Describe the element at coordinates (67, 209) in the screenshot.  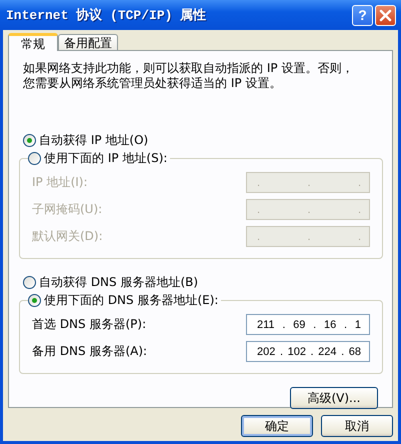
I see `field-label: 子网掩码(U):` at that location.